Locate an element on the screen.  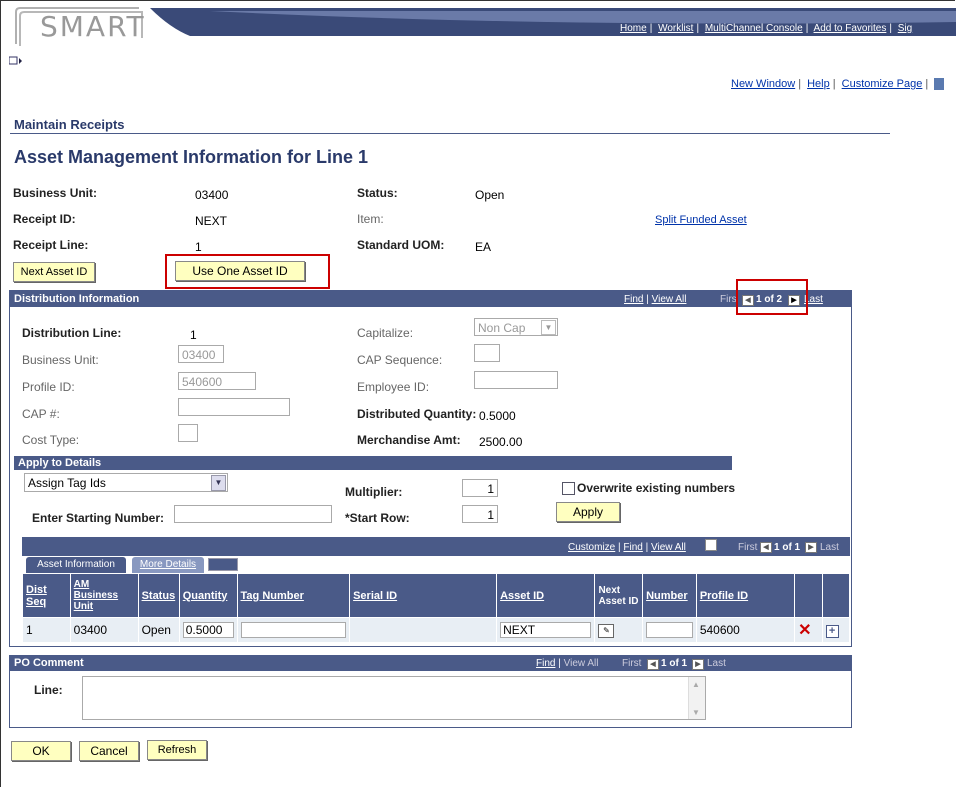
cell-delete: ✕ is located at coordinates (808, 630).